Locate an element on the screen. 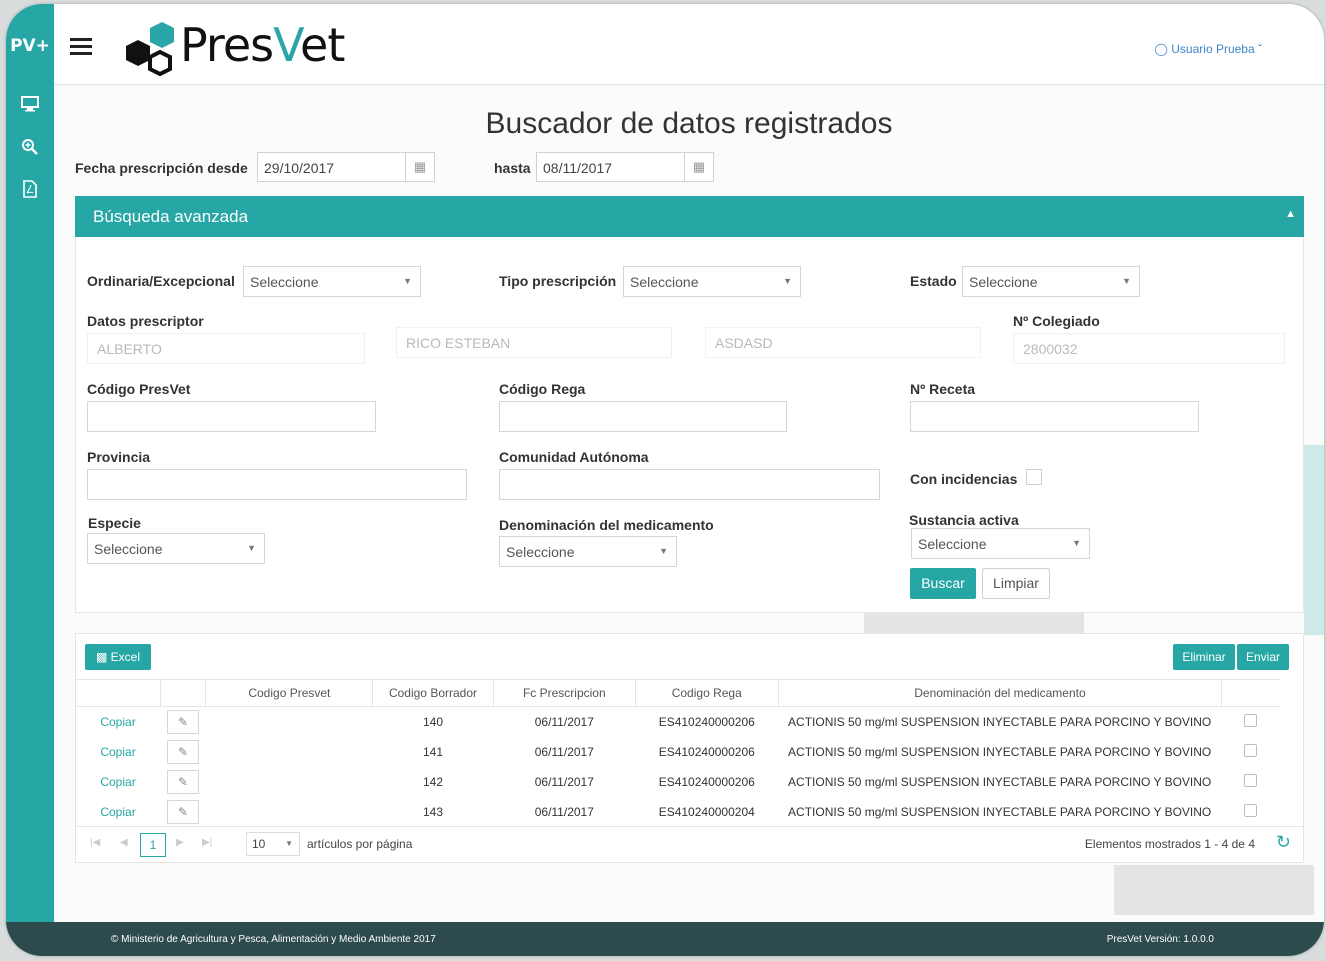 The image size is (1326, 961). user-menu: ◯ Usuario Prueba ˇ is located at coordinates (1208, 49).